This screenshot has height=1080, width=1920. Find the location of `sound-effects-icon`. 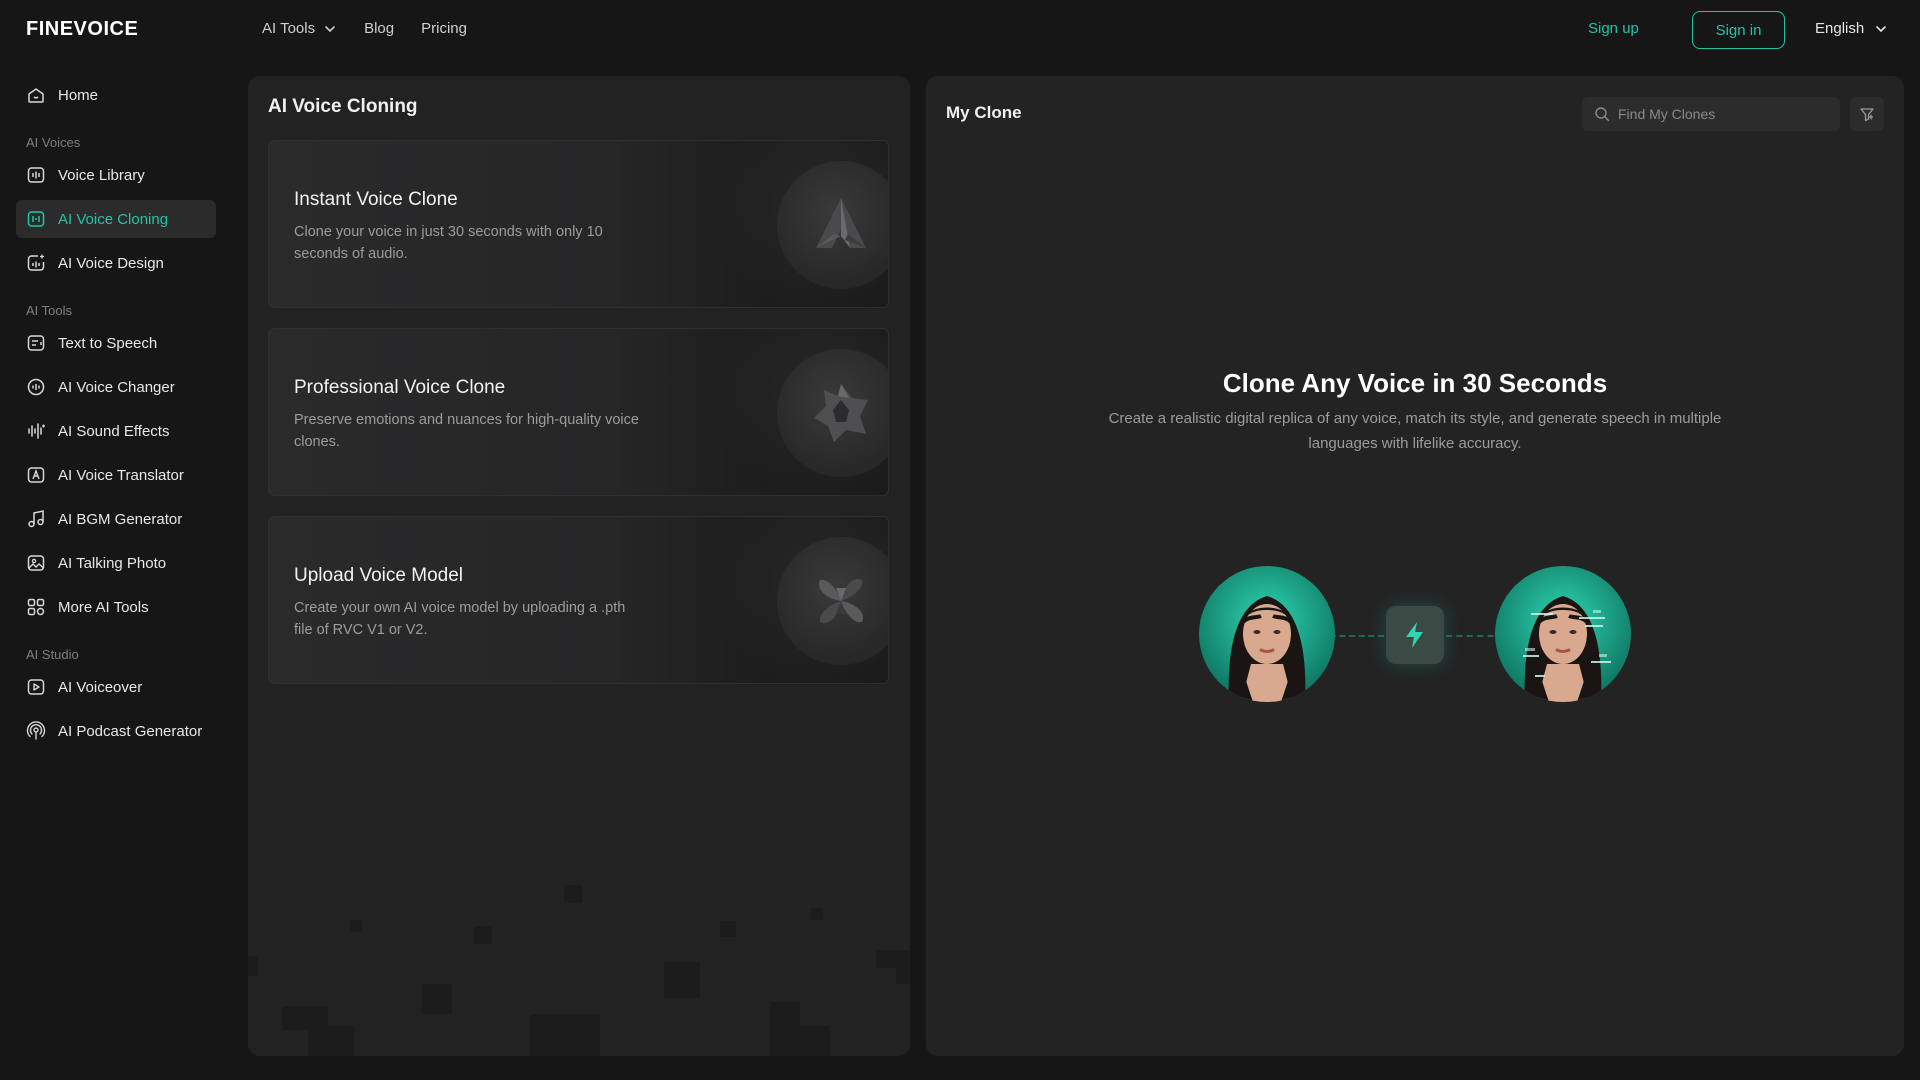

sound-effects-icon is located at coordinates (36, 431).